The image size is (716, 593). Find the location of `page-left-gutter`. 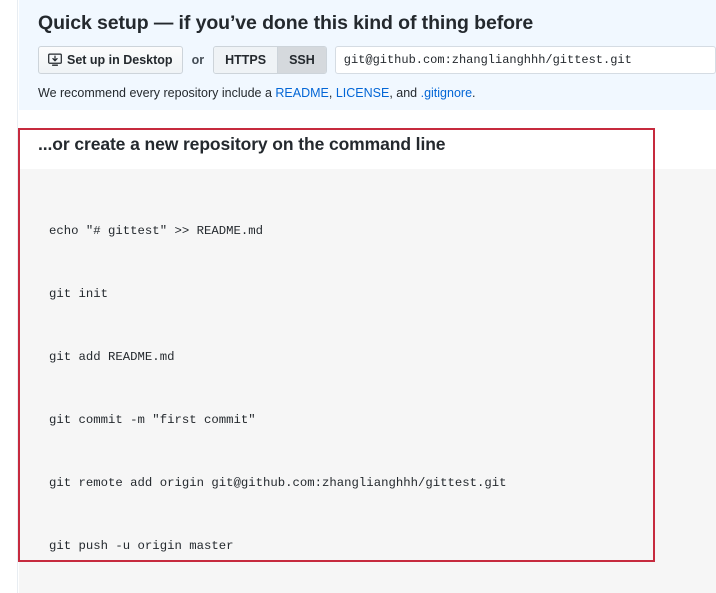

page-left-gutter is located at coordinates (9, 296).